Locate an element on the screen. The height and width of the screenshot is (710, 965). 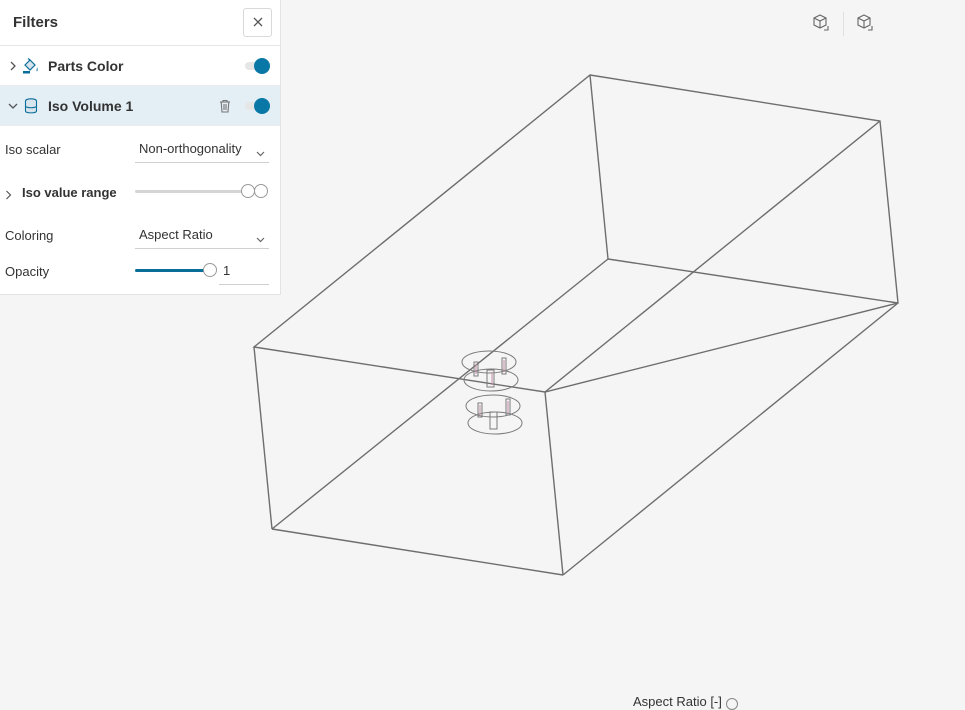
filter-row-parts-color: Parts Color is located at coordinates (140, 66).